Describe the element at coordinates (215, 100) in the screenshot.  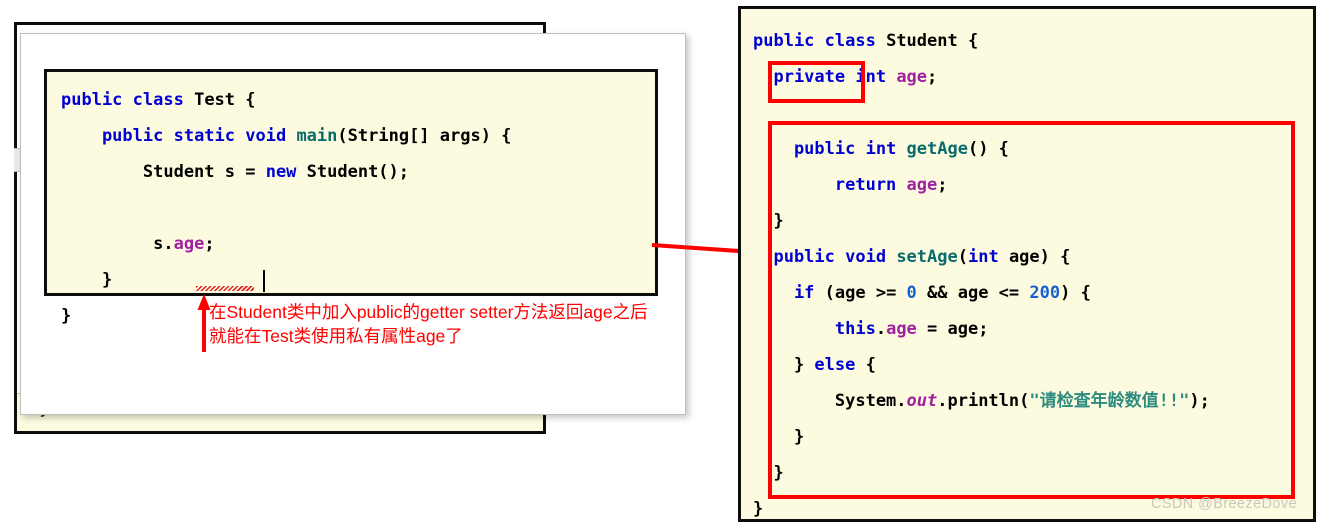
I see `code-token: Test` at that location.